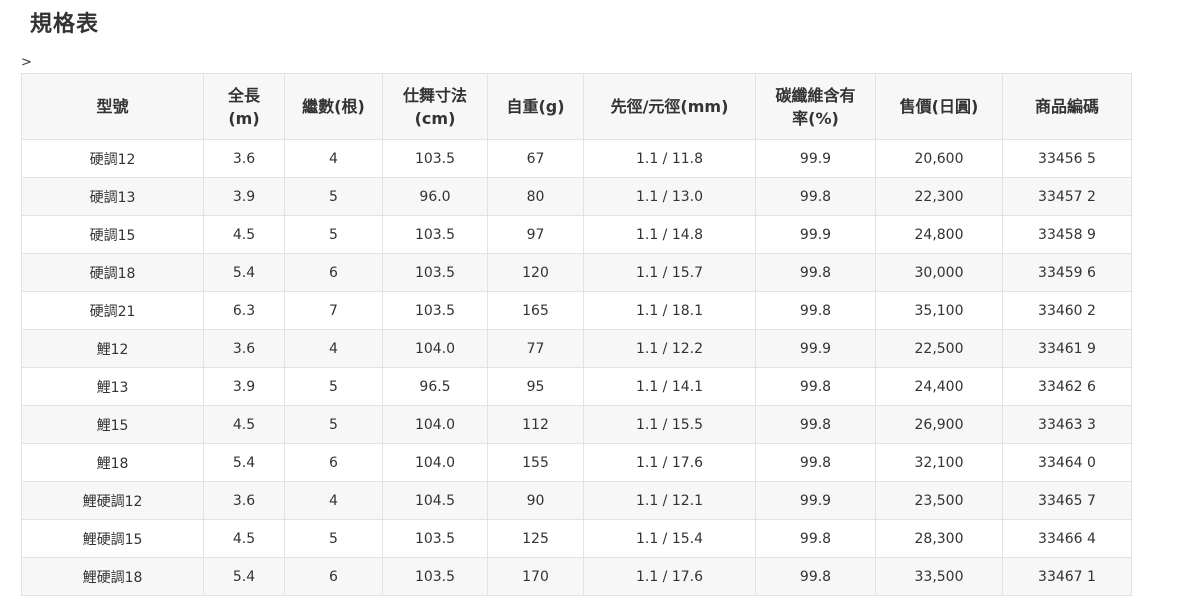 The width and height of the screenshot is (1180, 602). I want to click on cell-weight: 120, so click(535, 272).